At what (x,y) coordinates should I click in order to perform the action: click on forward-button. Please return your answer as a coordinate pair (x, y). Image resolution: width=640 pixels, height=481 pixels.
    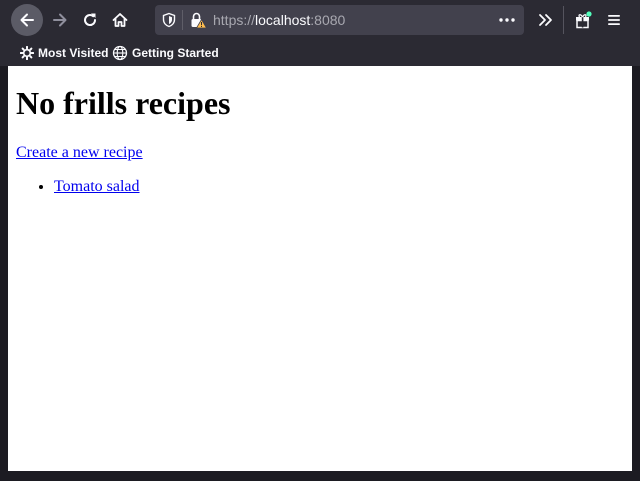
    Looking at the image, I should click on (60, 20).